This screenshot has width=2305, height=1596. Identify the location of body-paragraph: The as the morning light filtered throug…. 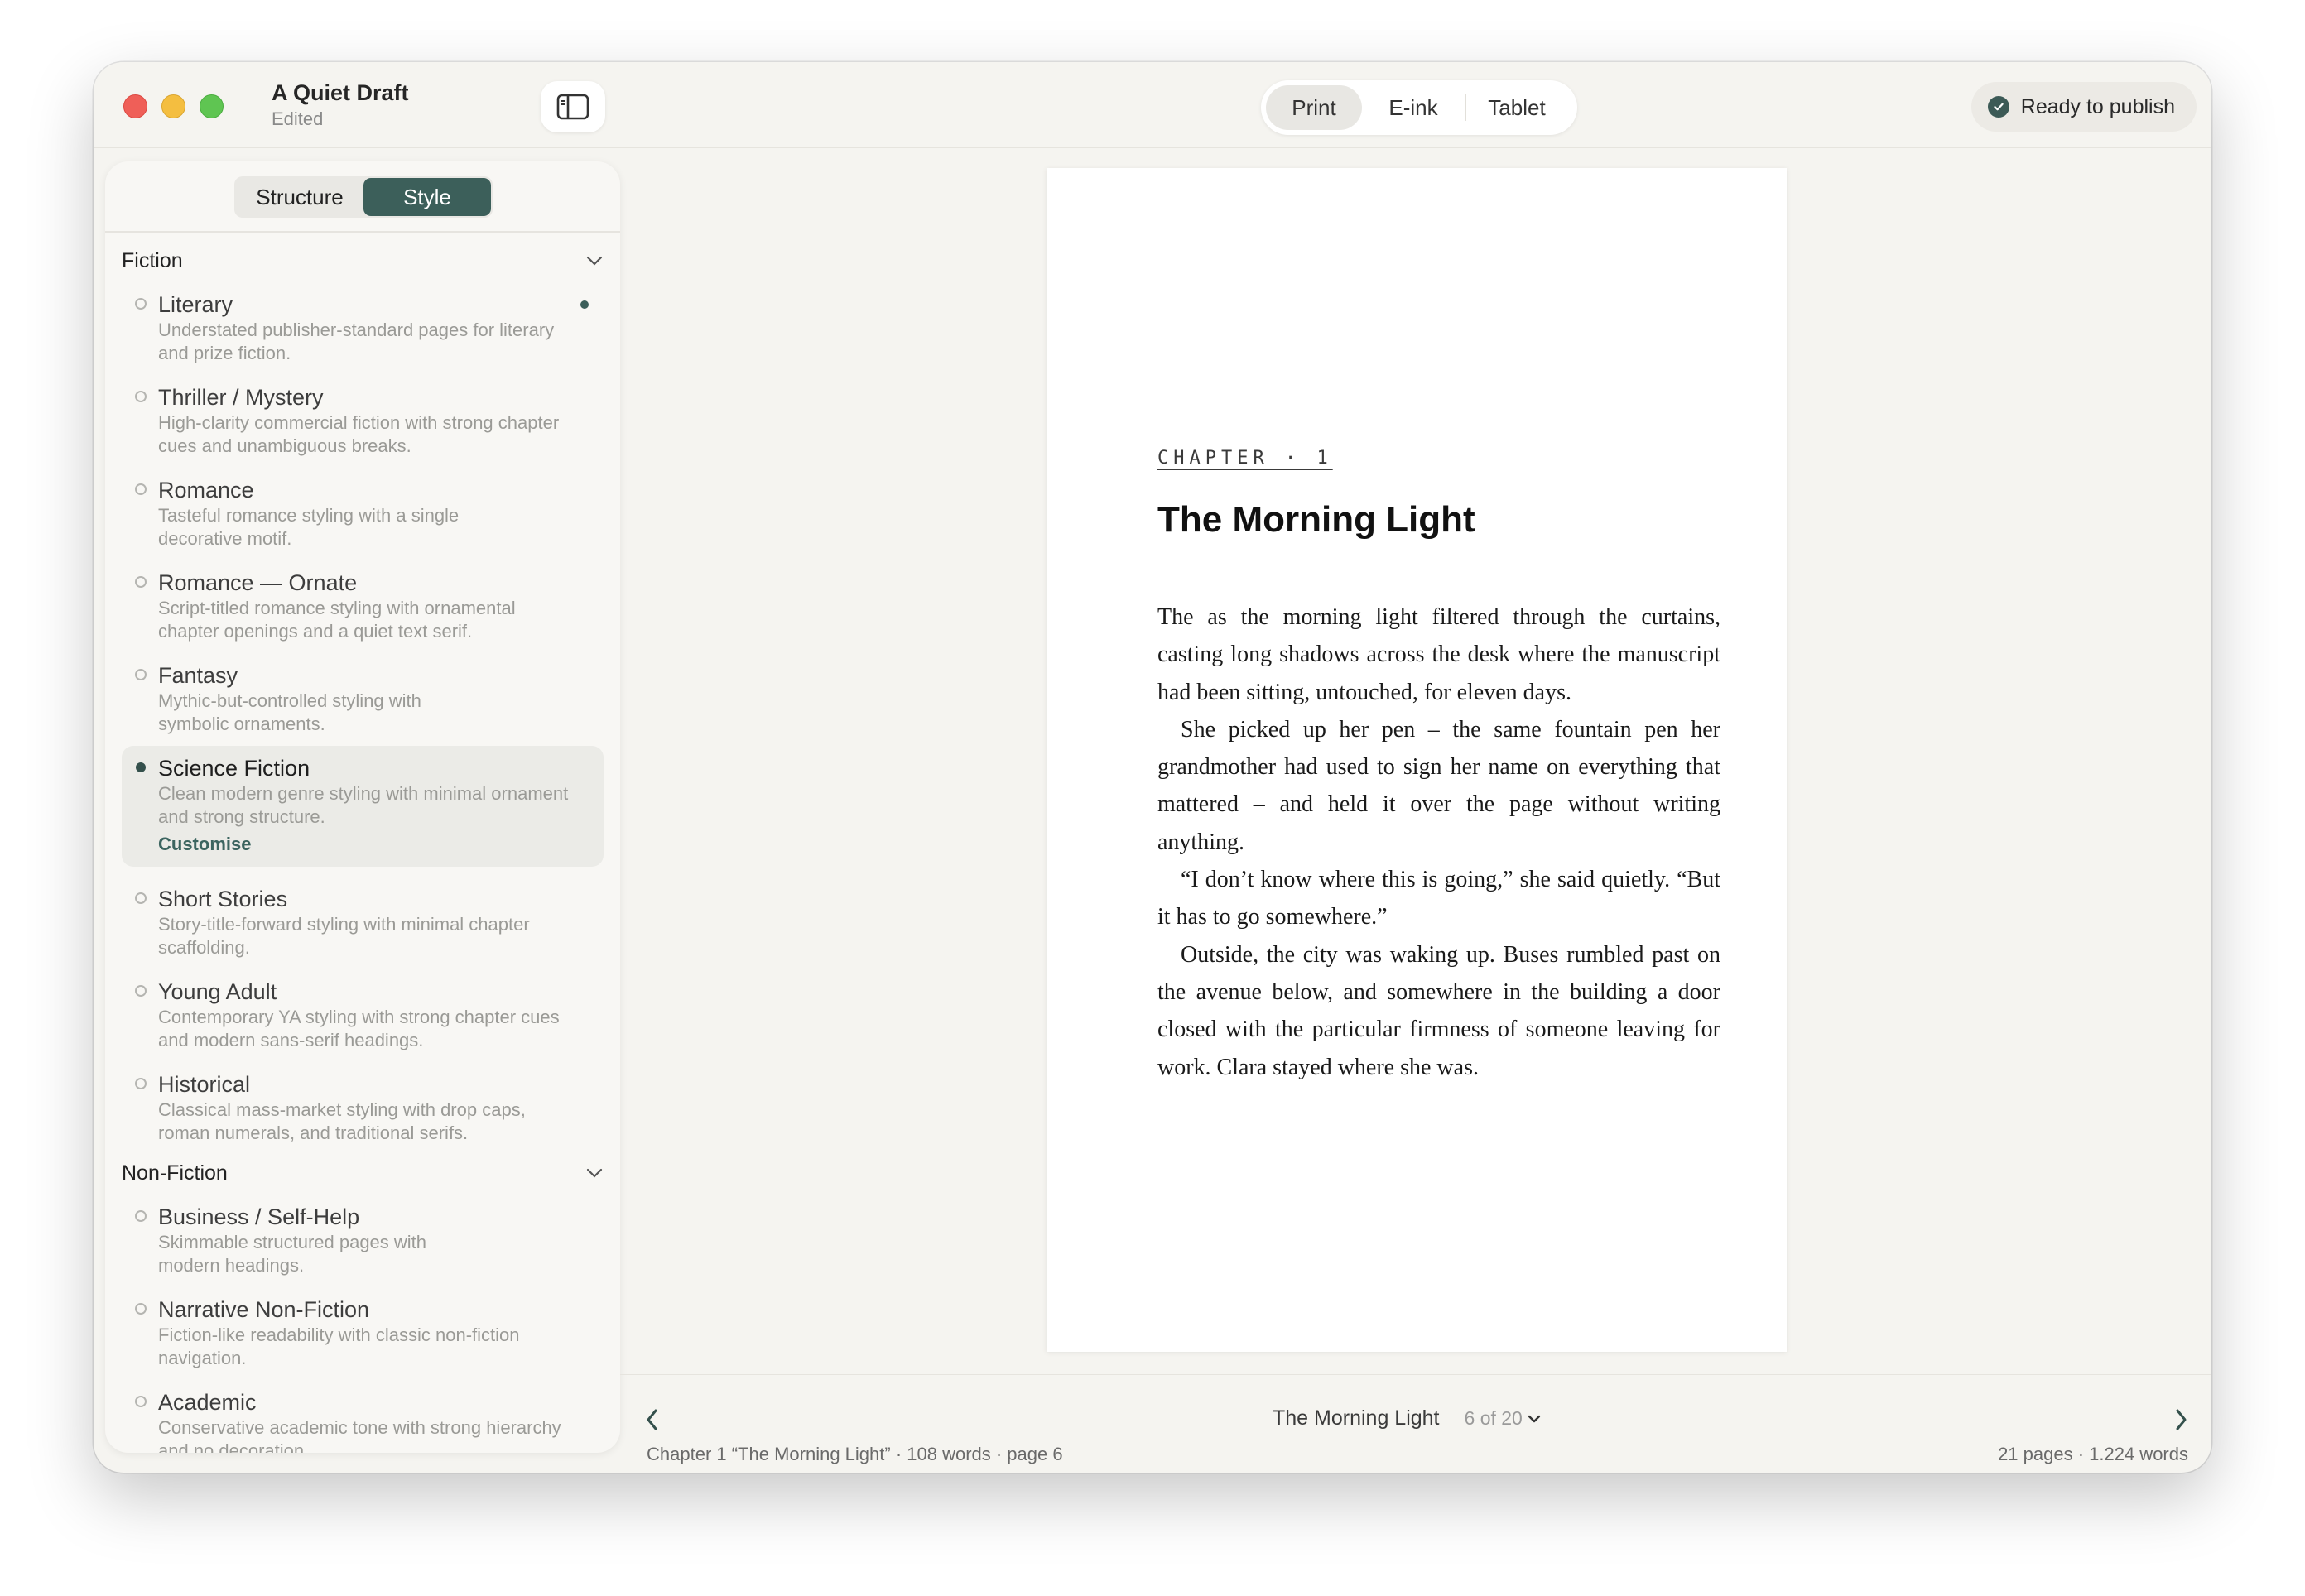
(1438, 654).